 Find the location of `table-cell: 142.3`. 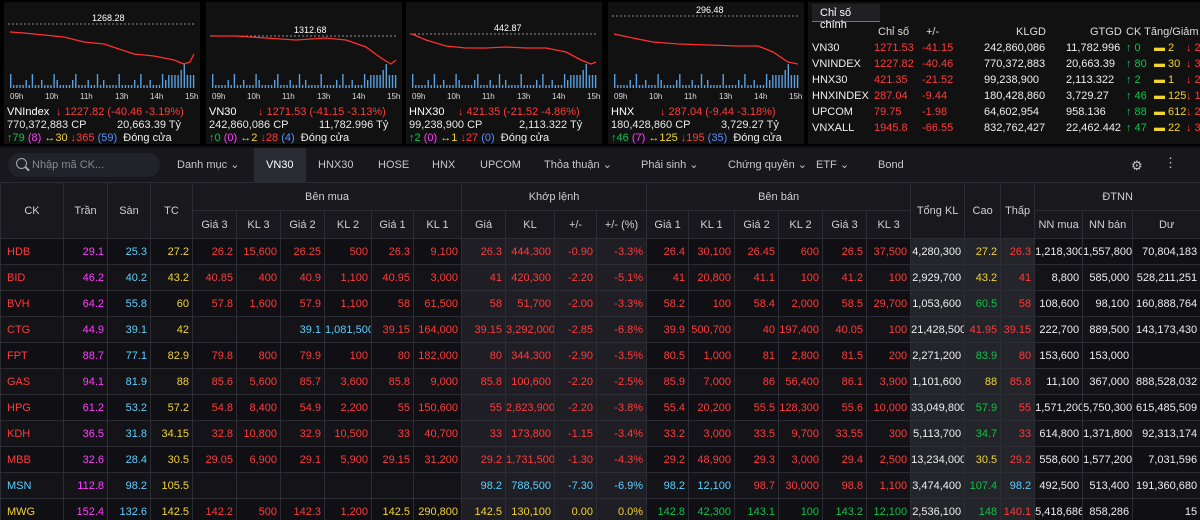

table-cell: 142.3 is located at coordinates (302, 509).